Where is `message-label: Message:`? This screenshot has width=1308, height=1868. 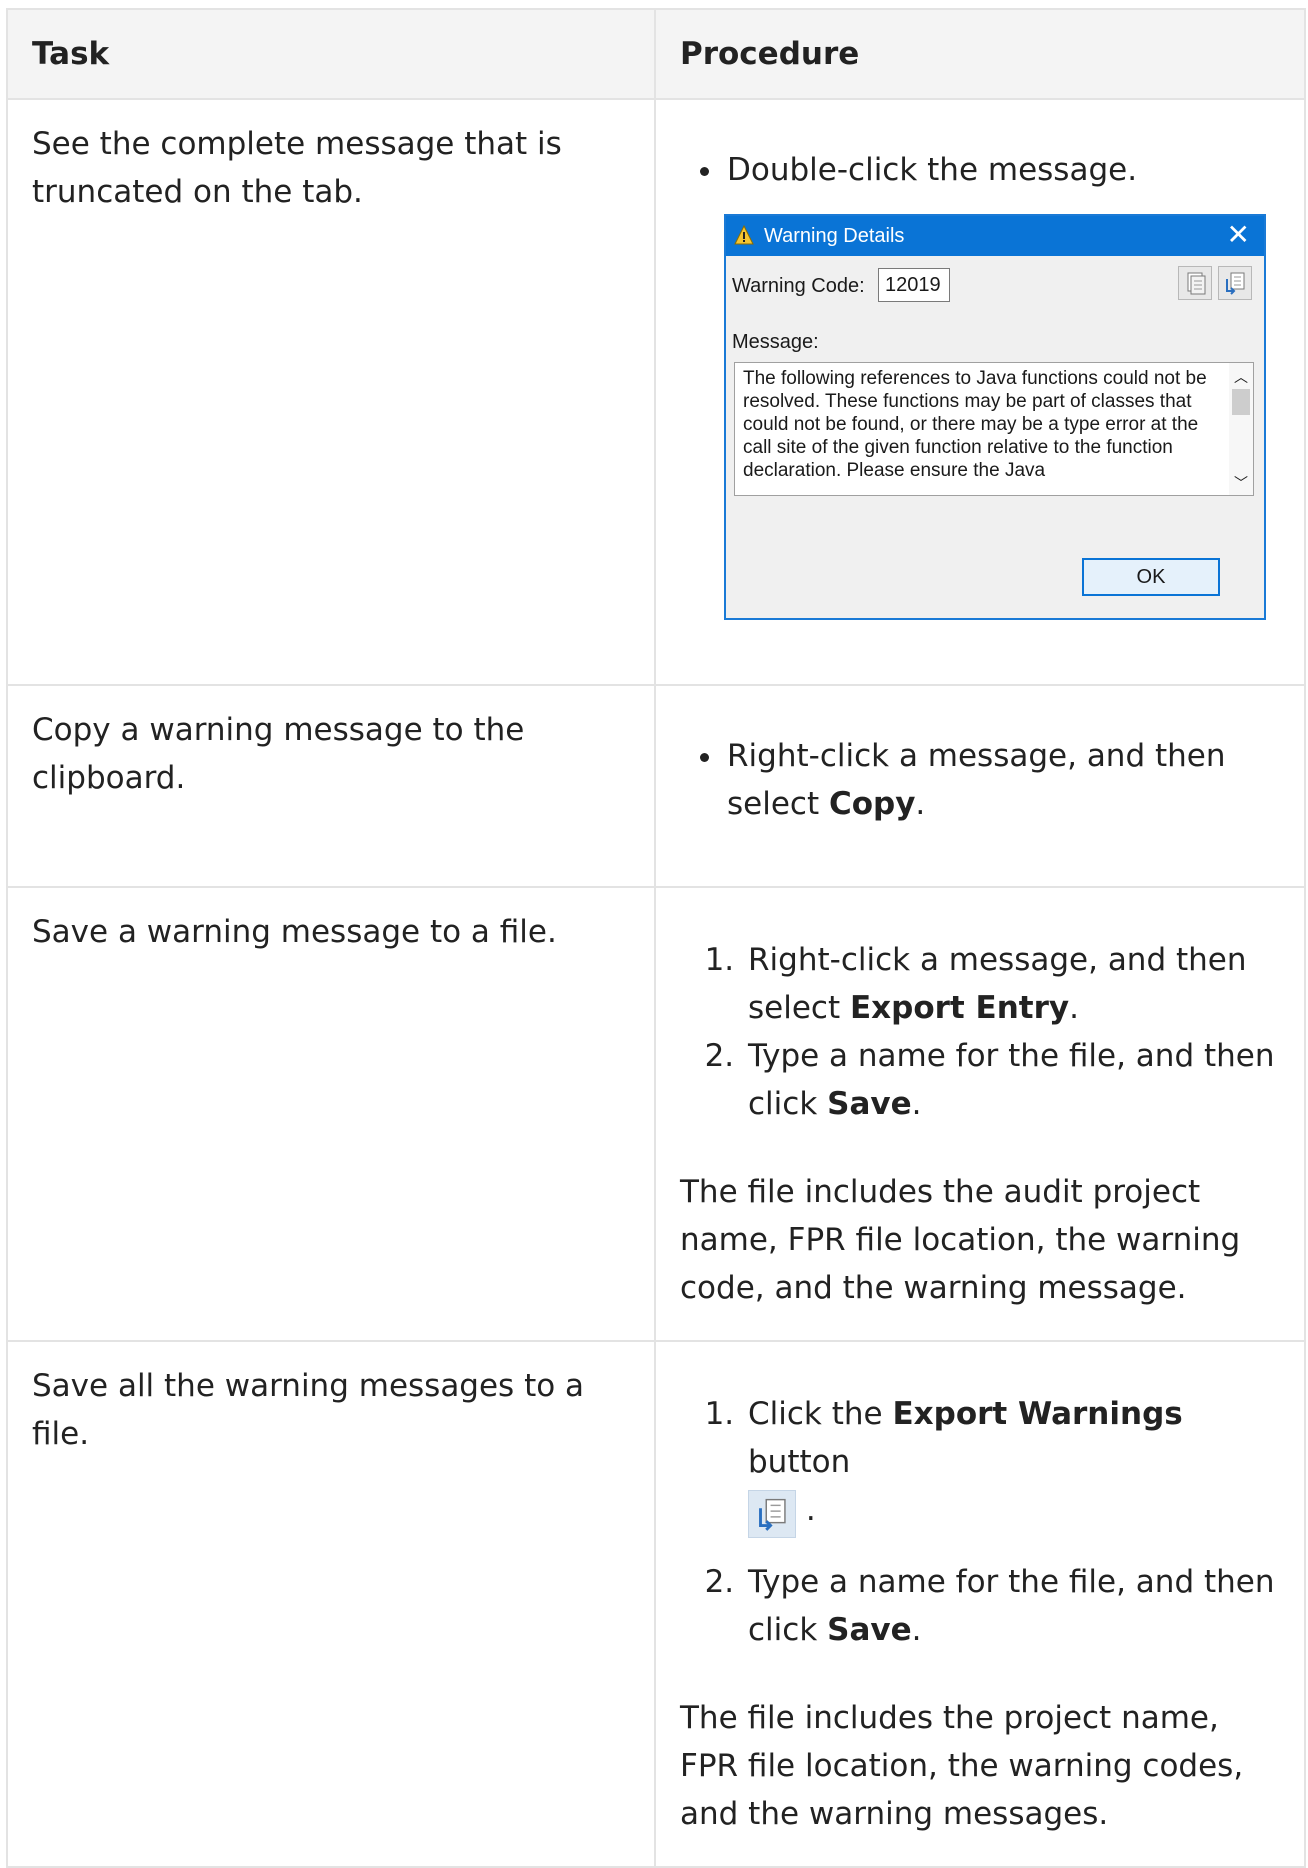
message-label: Message: is located at coordinates (775, 342).